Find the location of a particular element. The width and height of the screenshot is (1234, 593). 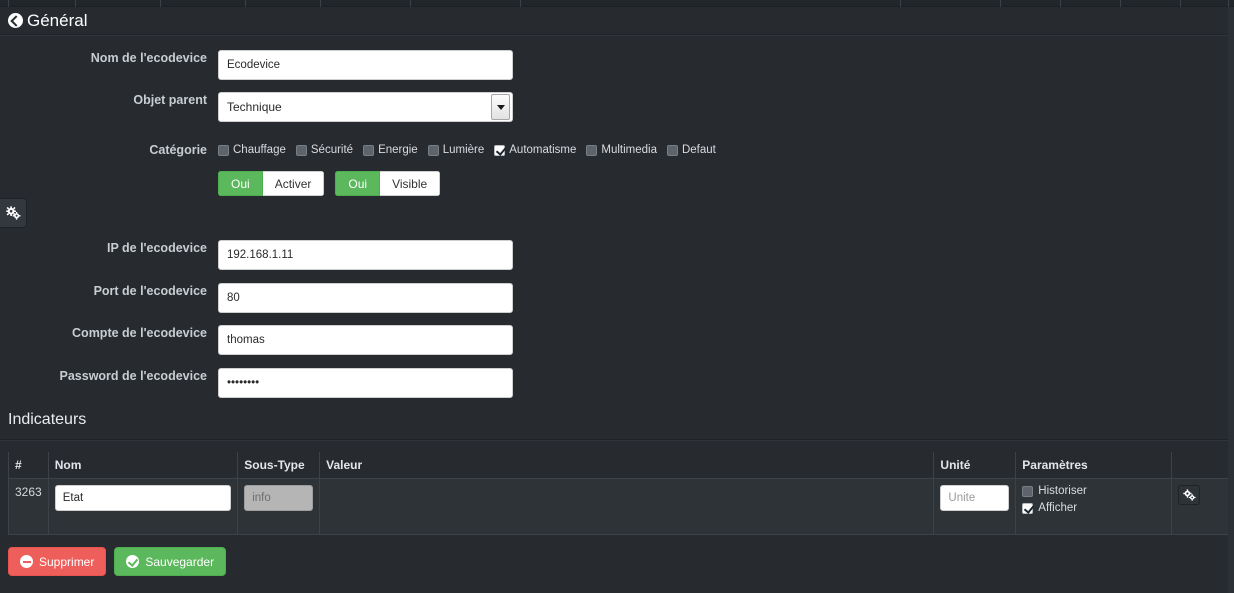

label-ecodevice-account: Compte de l'ecodevice is located at coordinates (139, 333).